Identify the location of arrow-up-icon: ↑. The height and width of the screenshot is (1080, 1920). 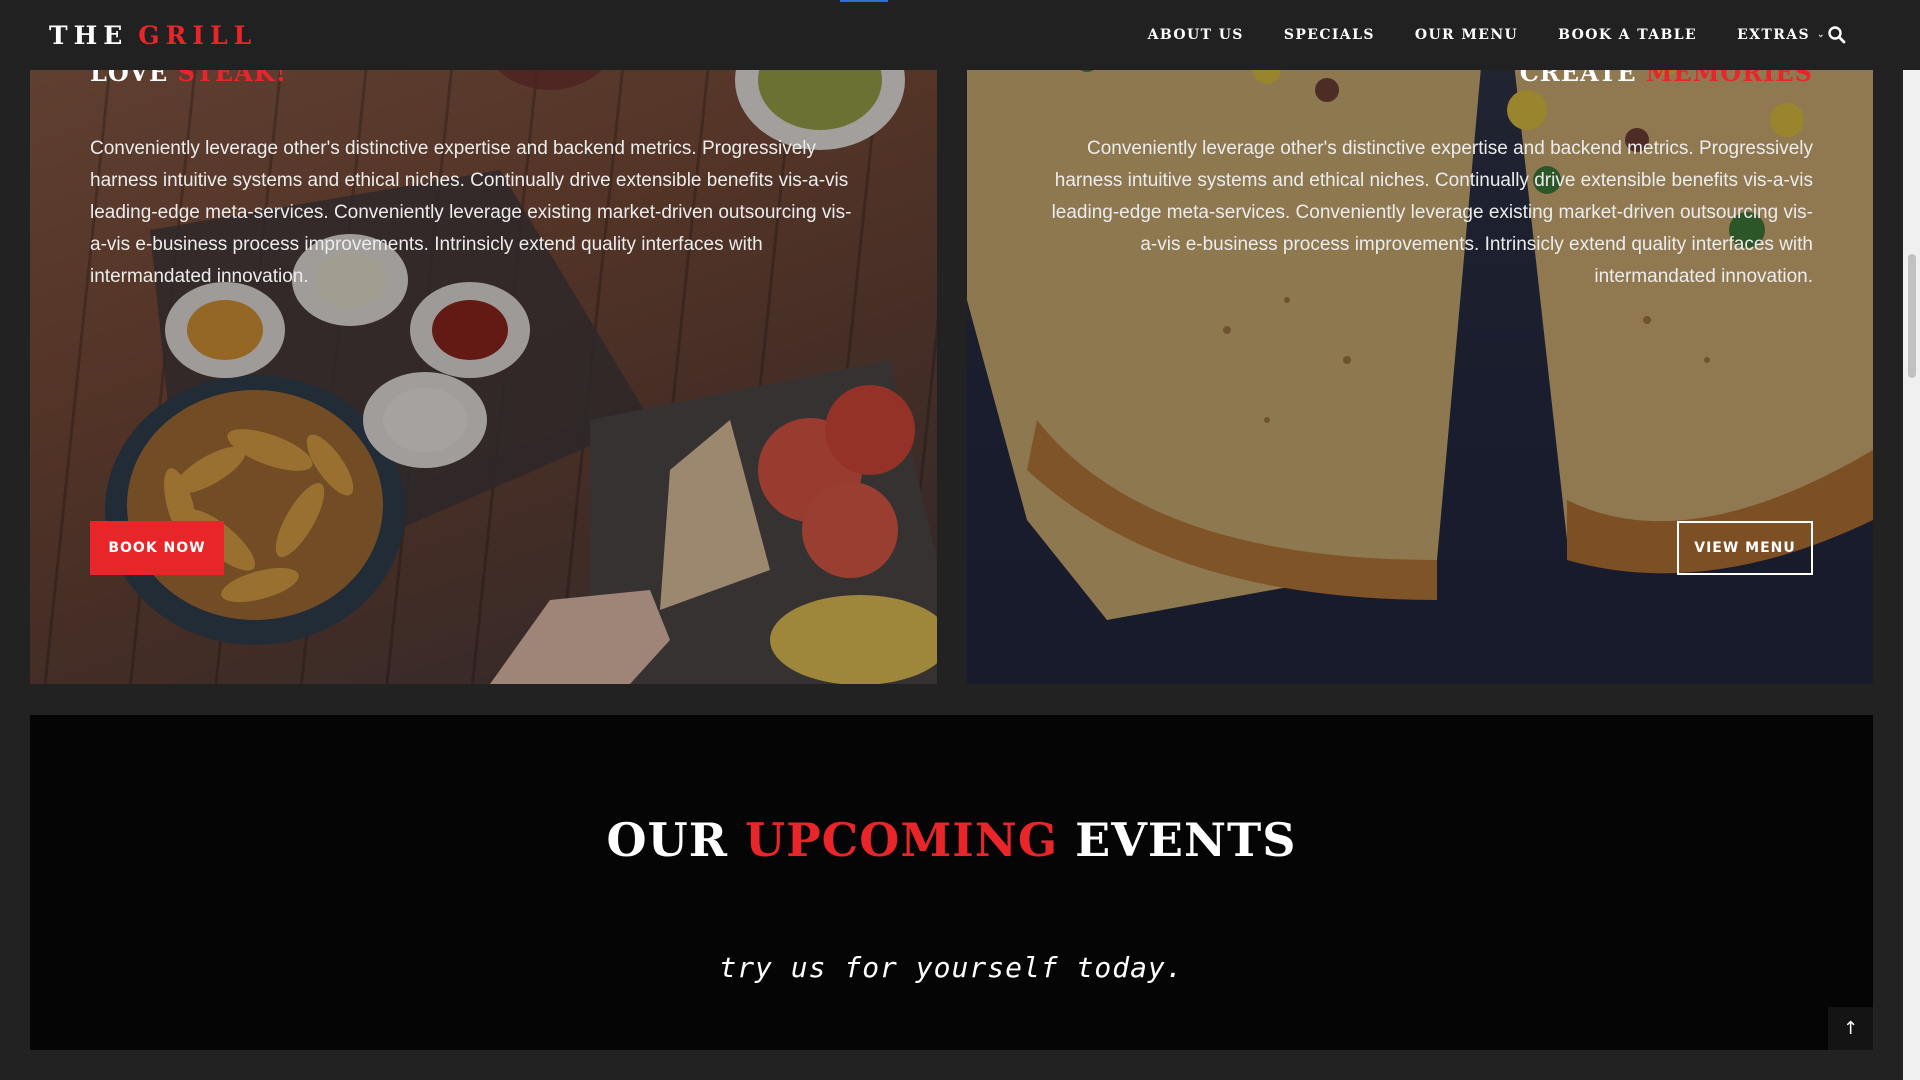
(1850, 1028).